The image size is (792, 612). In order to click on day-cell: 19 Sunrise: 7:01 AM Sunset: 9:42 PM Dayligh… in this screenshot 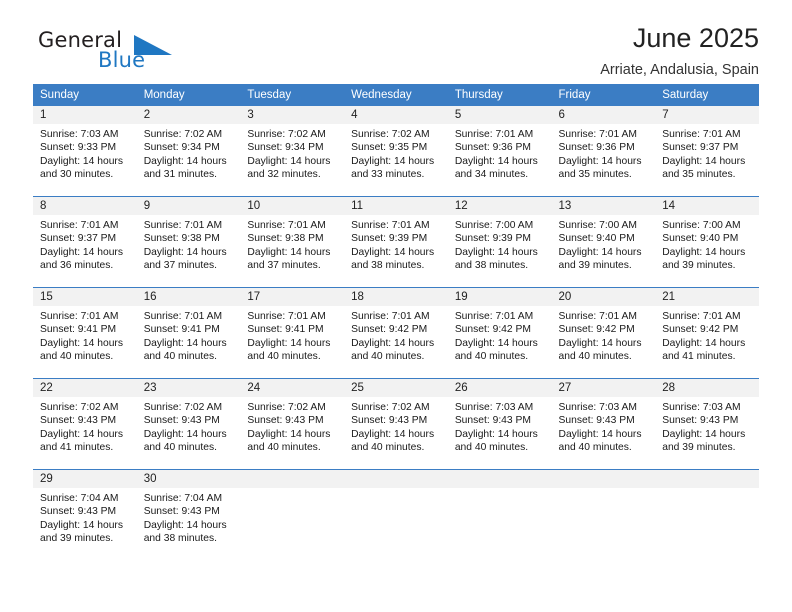, I will do `click(499, 333)`.